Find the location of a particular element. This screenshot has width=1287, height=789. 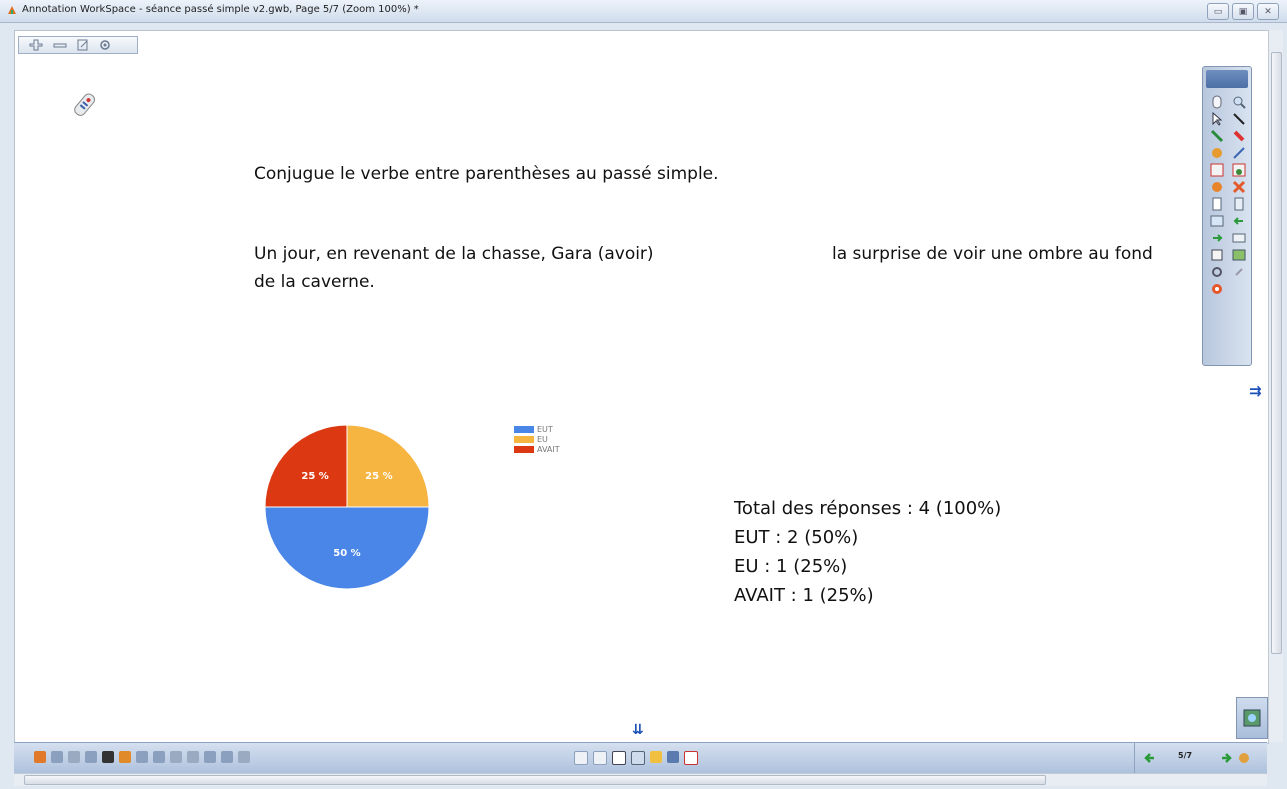

redo-icon is located at coordinates (1217, 238).